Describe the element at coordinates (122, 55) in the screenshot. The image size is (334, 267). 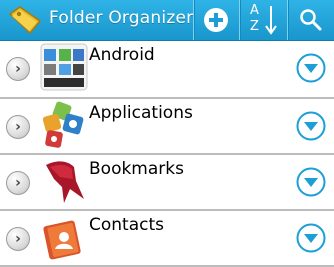
I see `list-item-label: Android` at that location.